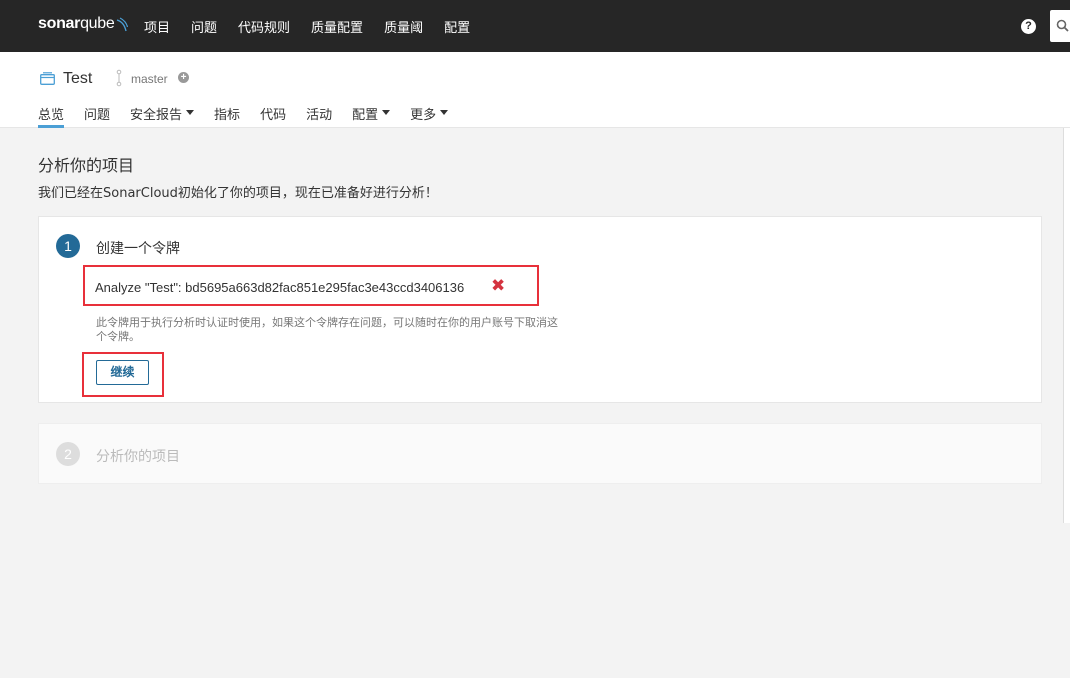  I want to click on sonarqube-logo: sonar qube, so click(83, 24).